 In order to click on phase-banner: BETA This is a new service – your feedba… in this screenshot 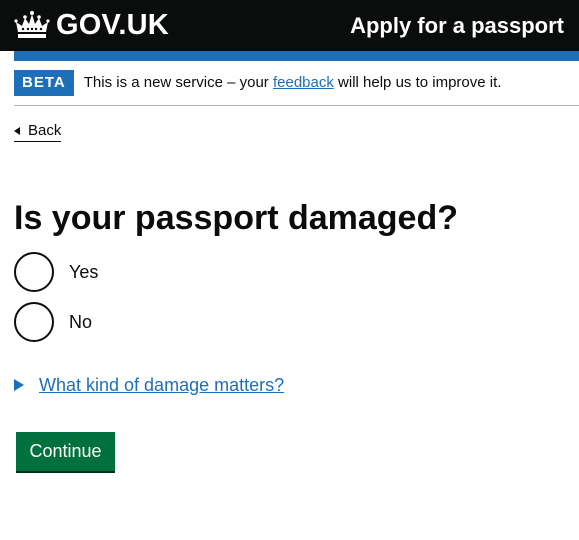, I will do `click(257, 83)`.